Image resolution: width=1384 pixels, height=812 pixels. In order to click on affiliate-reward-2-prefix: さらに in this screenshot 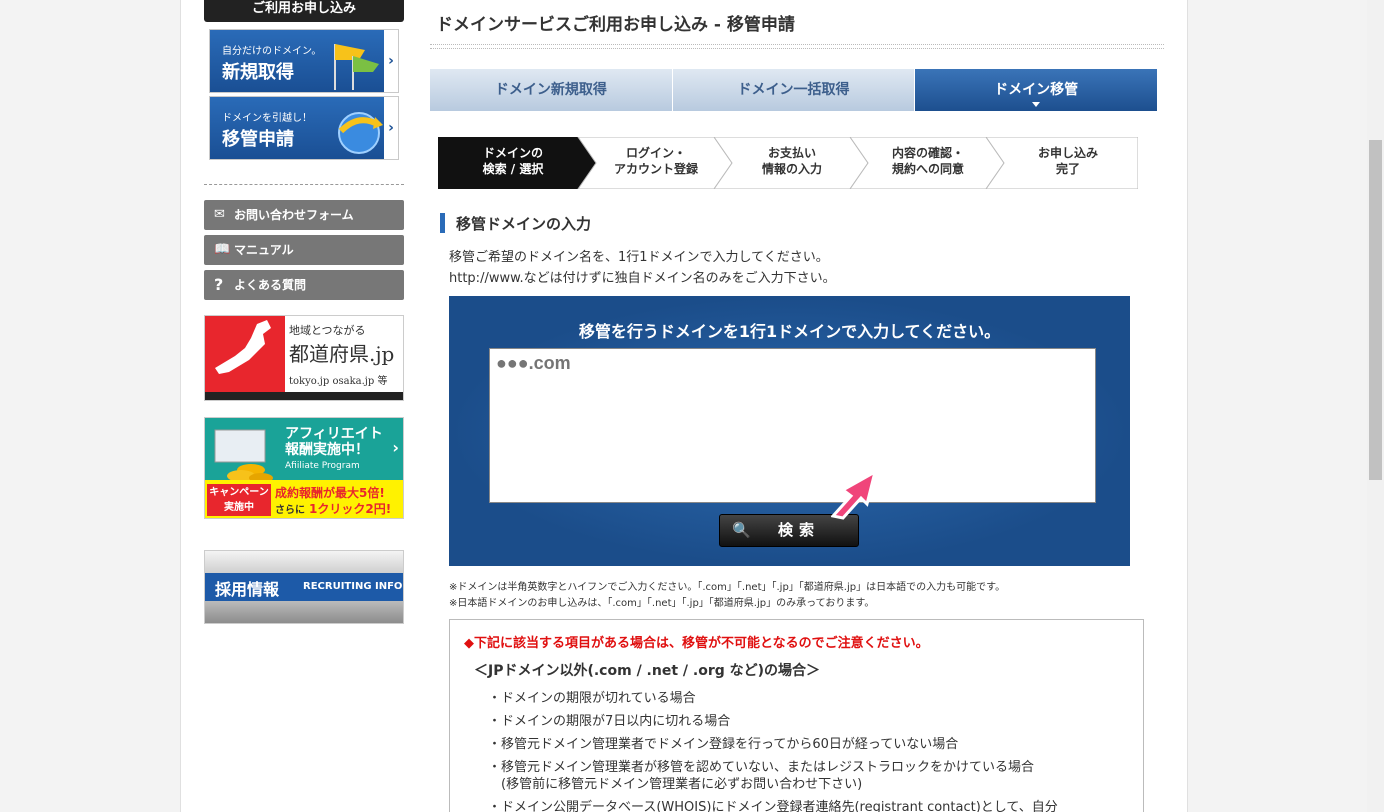, I will do `click(290, 510)`.